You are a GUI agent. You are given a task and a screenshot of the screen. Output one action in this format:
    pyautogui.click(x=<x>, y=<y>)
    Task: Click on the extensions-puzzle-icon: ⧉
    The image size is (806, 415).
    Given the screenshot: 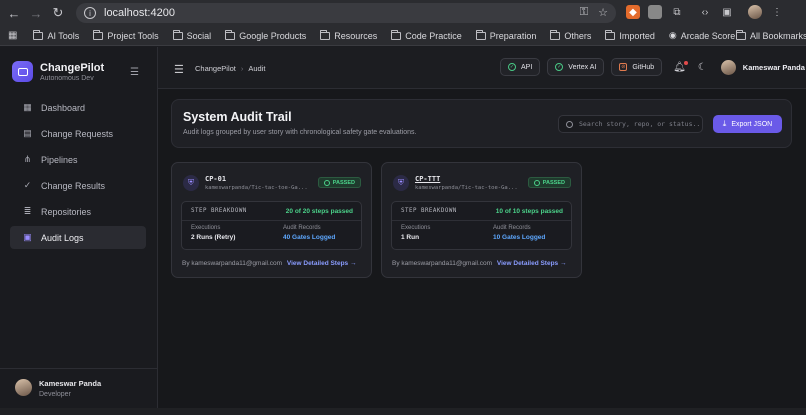 What is the action you would take?
    pyautogui.click(x=677, y=12)
    